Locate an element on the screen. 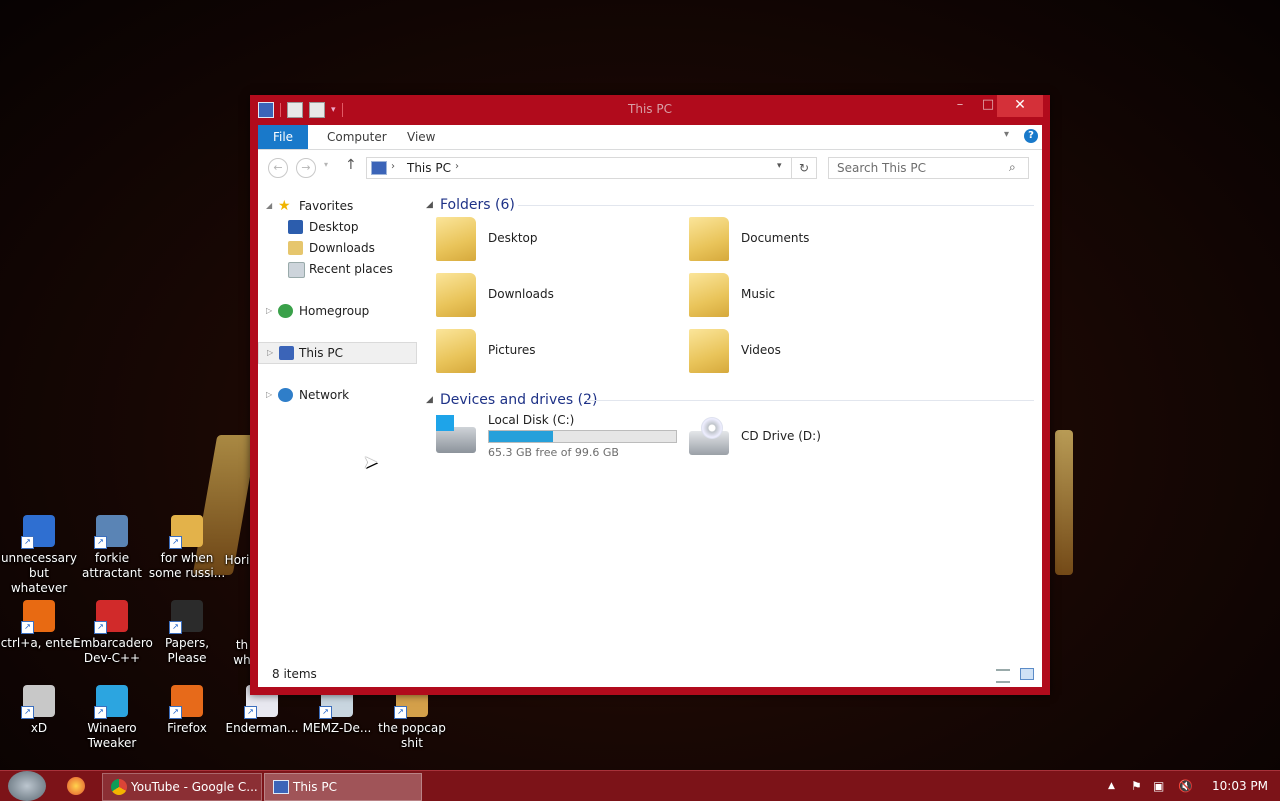 This screenshot has height=801, width=1280. this-pc-icon is located at coordinates (379, 168).